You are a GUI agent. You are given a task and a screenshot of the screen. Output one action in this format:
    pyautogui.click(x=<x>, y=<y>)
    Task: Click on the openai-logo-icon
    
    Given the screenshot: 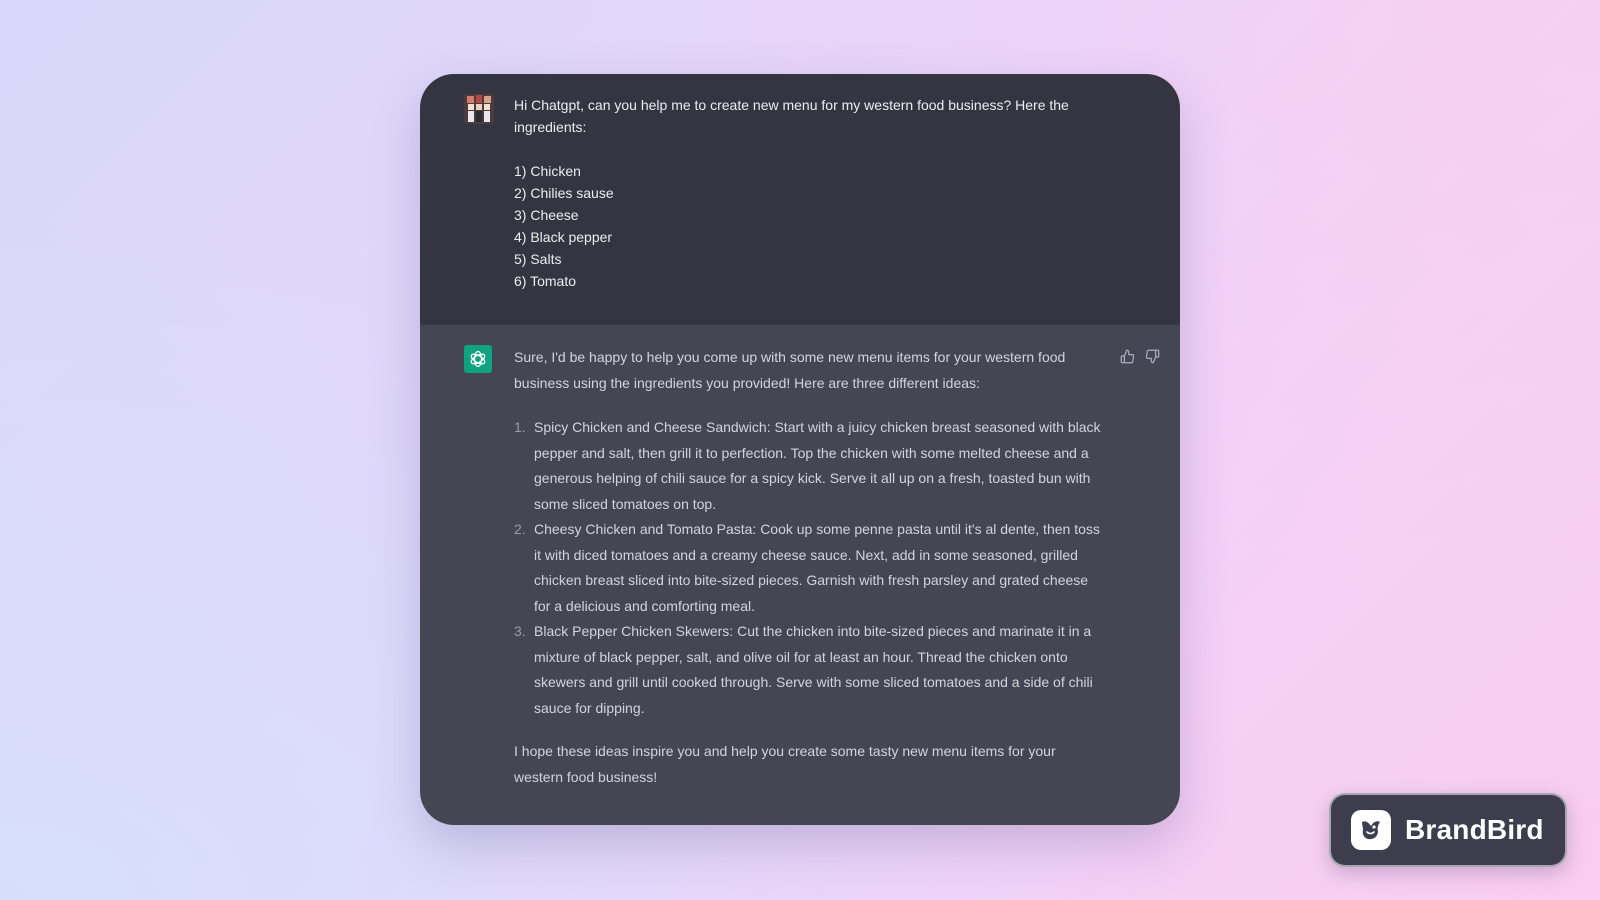 What is the action you would take?
    pyautogui.click(x=478, y=359)
    